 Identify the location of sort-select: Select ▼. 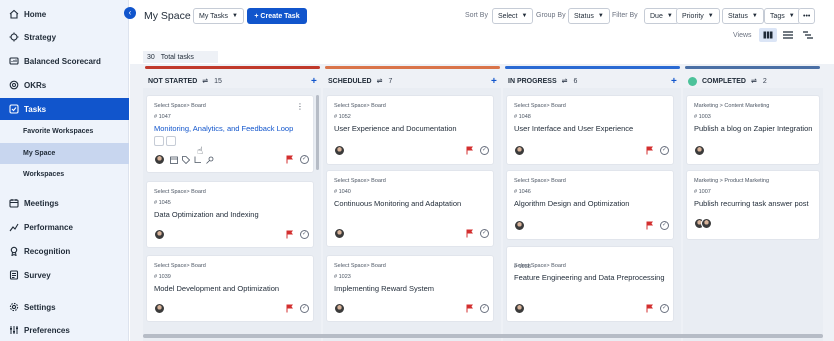
(513, 16).